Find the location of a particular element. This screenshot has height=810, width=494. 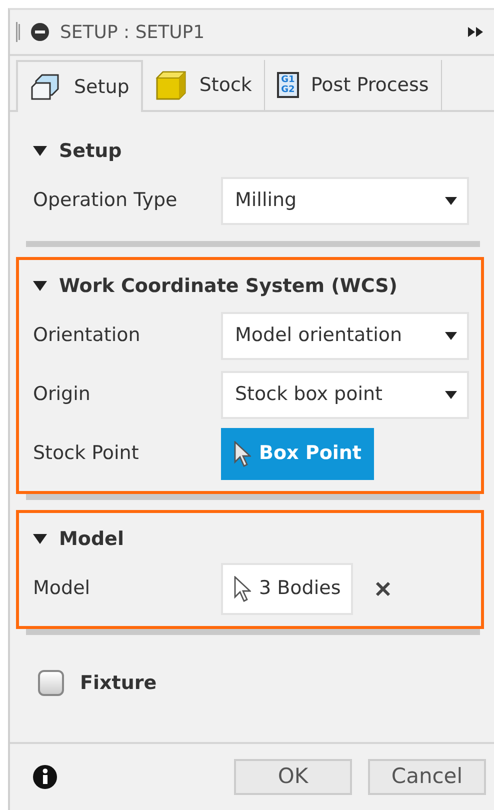

cube-icon is located at coordinates (171, 85).